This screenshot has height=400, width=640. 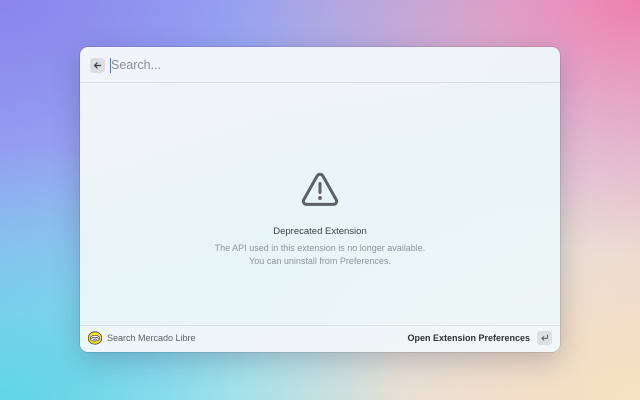 I want to click on back-button, so click(x=97, y=65).